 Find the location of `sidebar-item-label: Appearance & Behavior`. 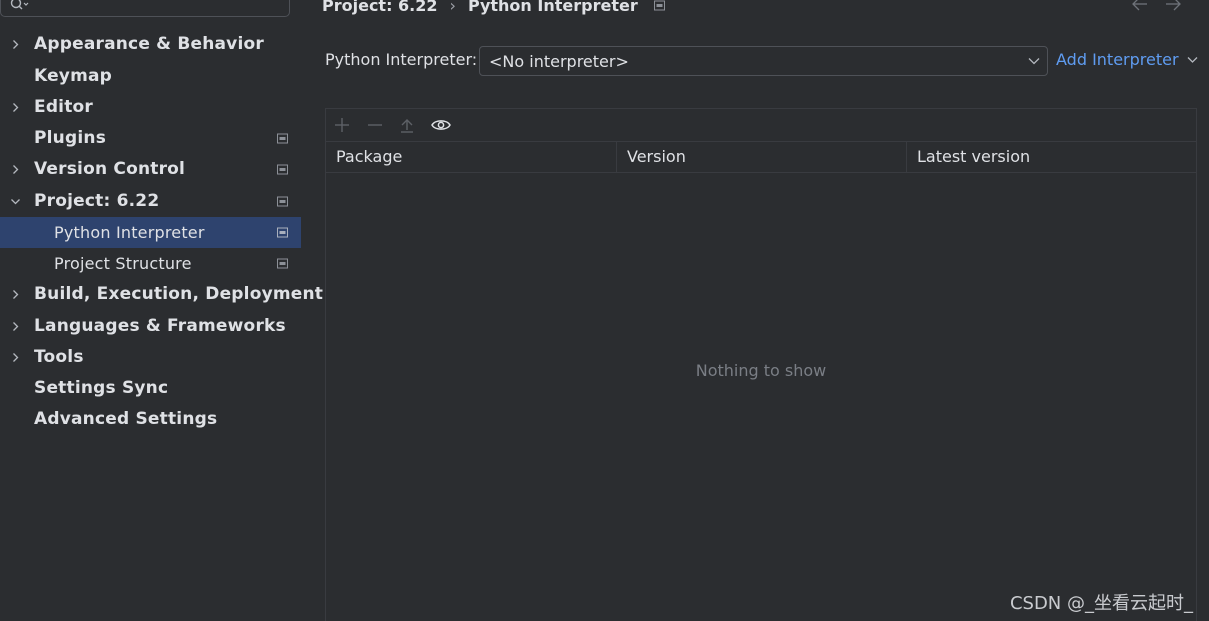

sidebar-item-label: Appearance & Behavior is located at coordinates (149, 44).